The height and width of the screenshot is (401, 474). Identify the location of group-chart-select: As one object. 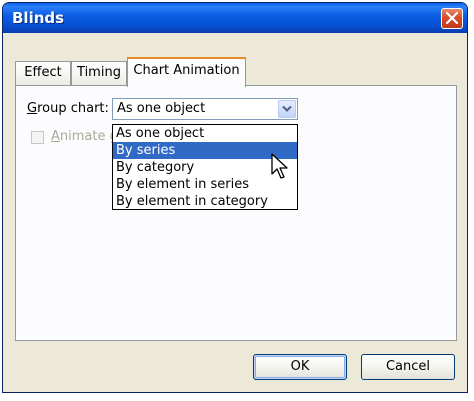
(205, 109).